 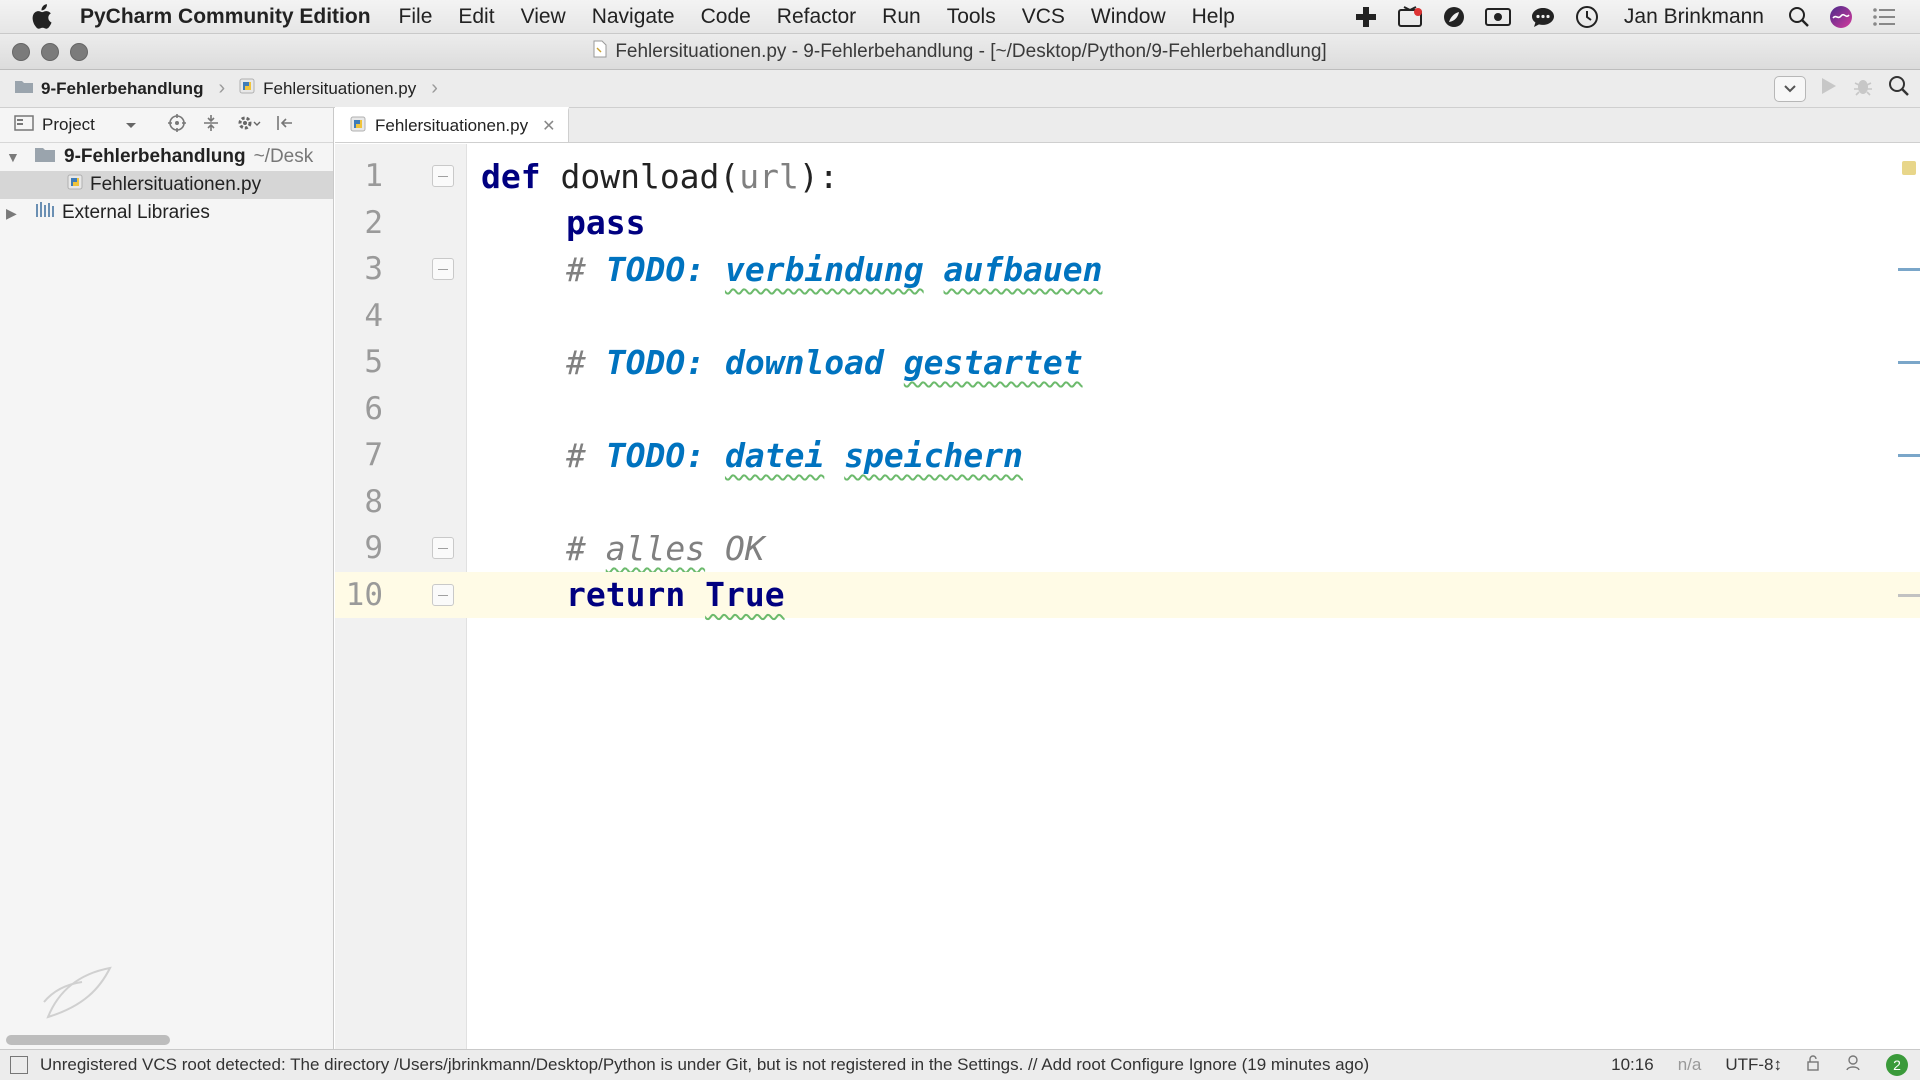 I want to click on chevron-down-icon, so click(x=131, y=125).